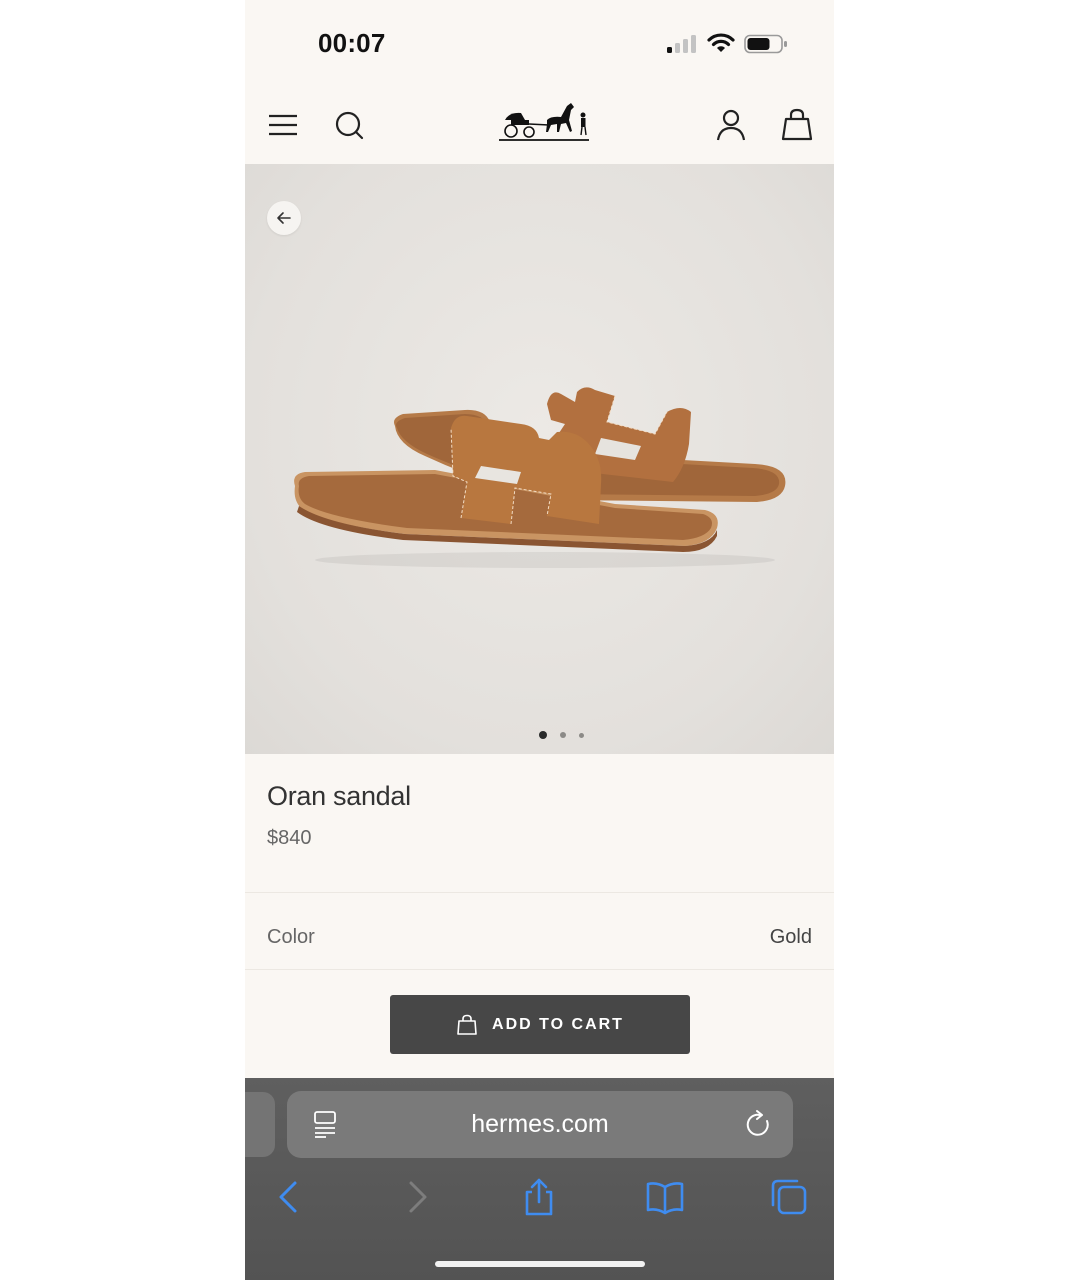 The height and width of the screenshot is (1280, 1080). What do you see at coordinates (260, 1124) in the screenshot?
I see `previous-tab-preview` at bounding box center [260, 1124].